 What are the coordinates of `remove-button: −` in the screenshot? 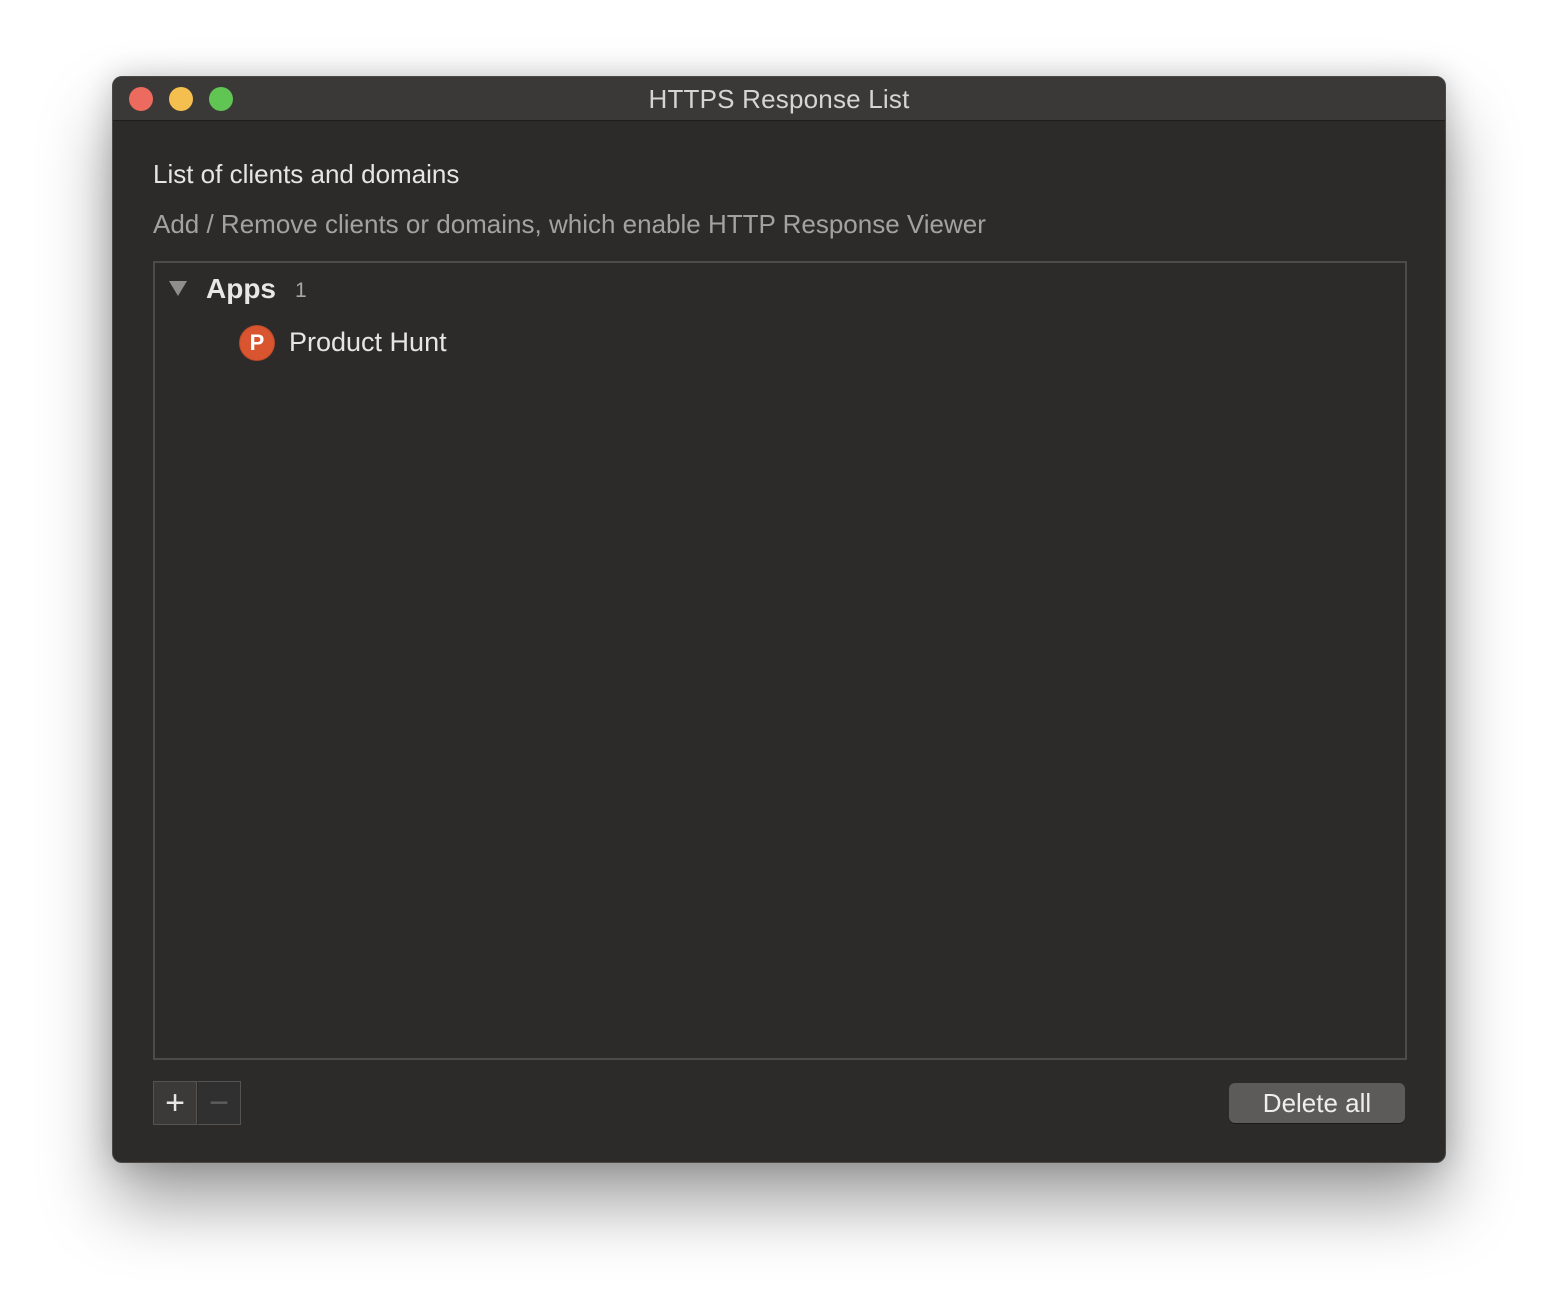 It's located at (219, 1103).